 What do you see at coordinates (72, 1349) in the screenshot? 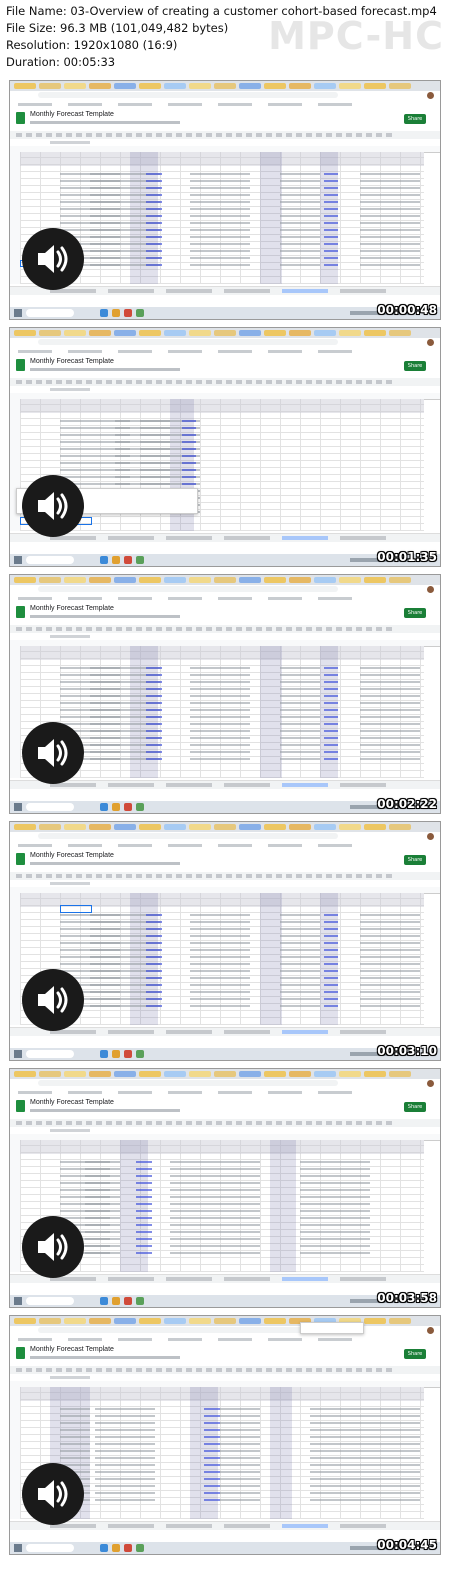
I see `document-title: Monthly Forecast Template` at bounding box center [72, 1349].